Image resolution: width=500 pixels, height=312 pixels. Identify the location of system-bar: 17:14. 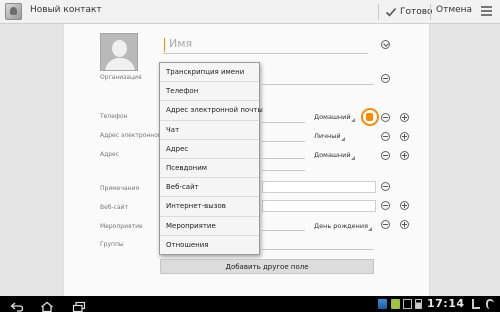
(250, 304).